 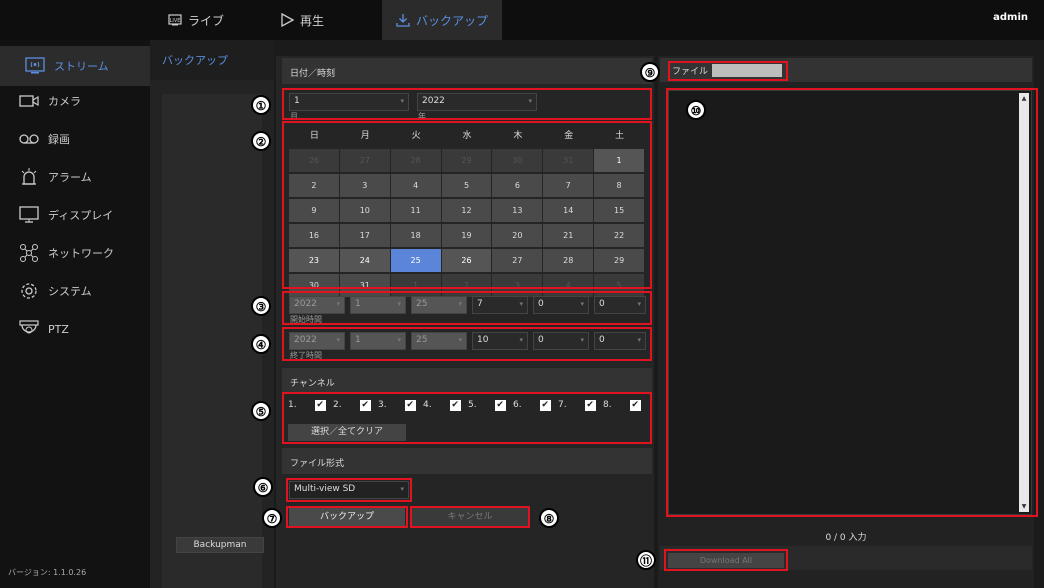 I want to click on live-icon: LIVE, so click(x=175, y=20).